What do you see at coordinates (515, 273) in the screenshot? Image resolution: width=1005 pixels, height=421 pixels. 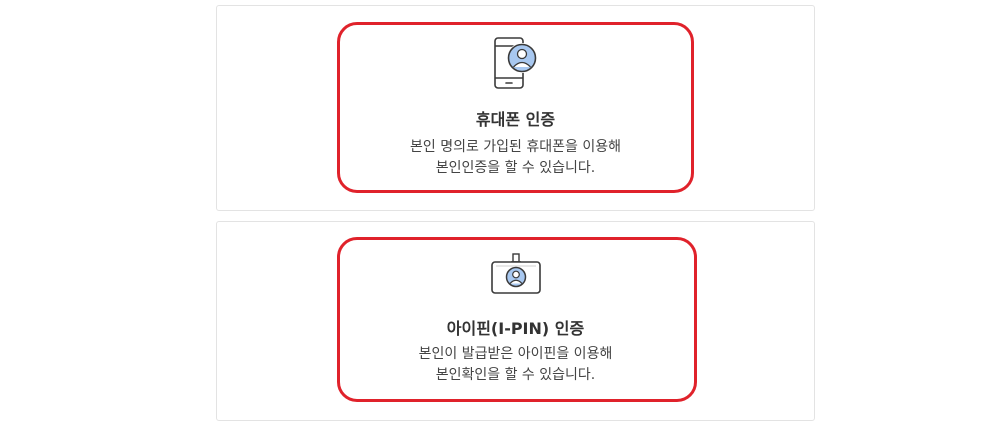 I see `id-card-badge-icon` at bounding box center [515, 273].